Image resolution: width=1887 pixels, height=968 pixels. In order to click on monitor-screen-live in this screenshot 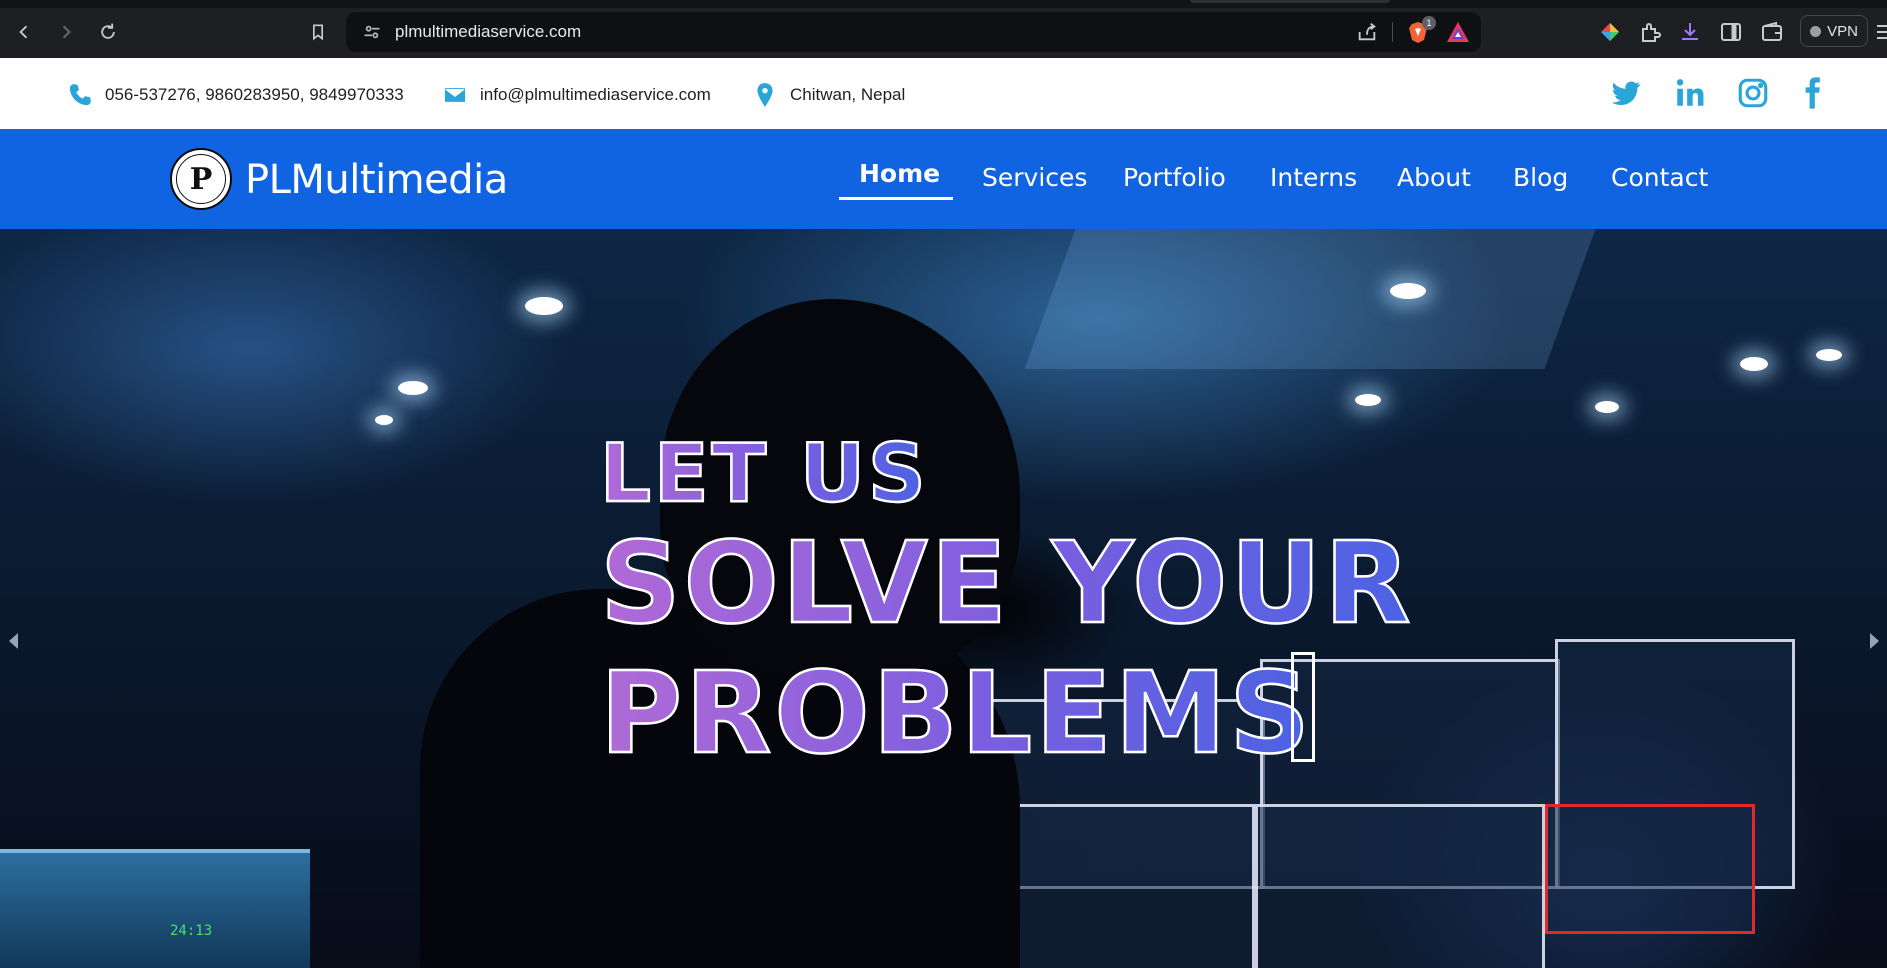, I will do `click(1650, 869)`.